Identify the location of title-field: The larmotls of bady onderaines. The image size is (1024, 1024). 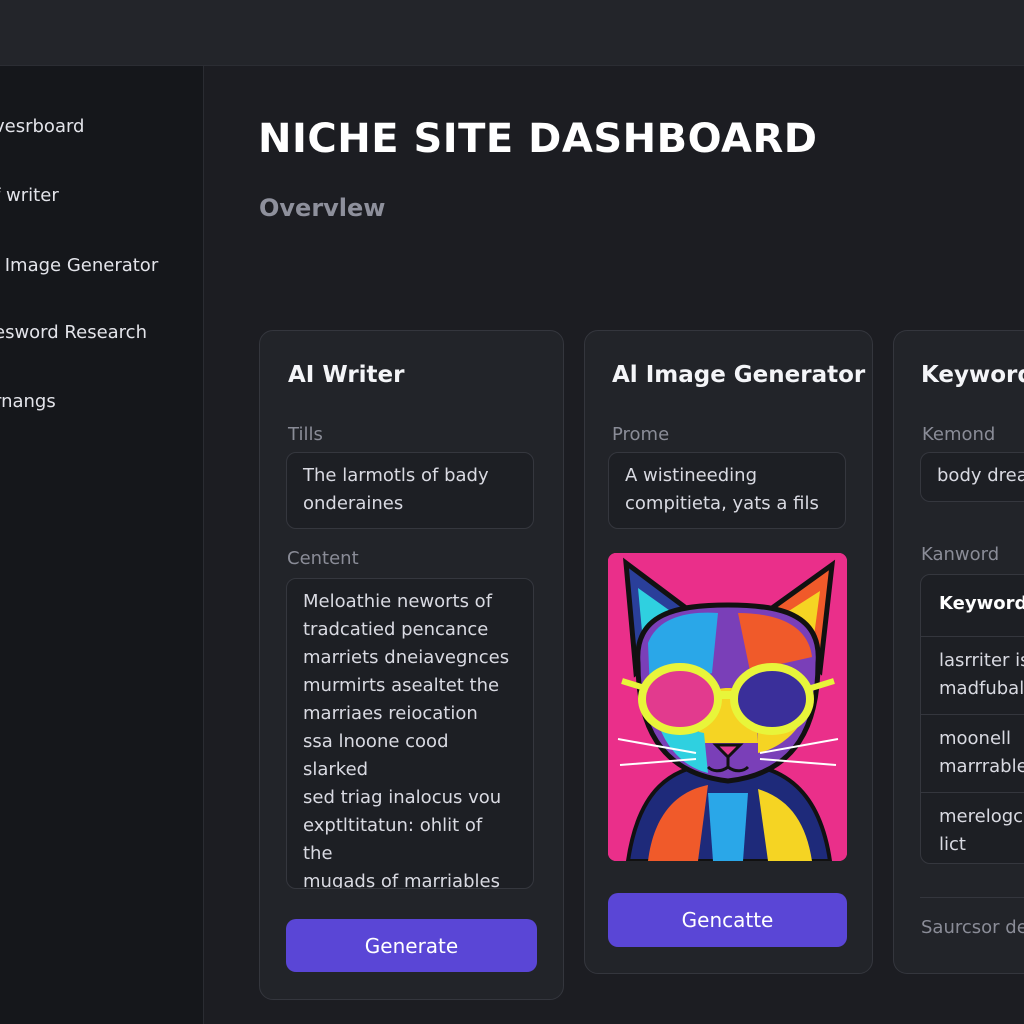
(410, 490).